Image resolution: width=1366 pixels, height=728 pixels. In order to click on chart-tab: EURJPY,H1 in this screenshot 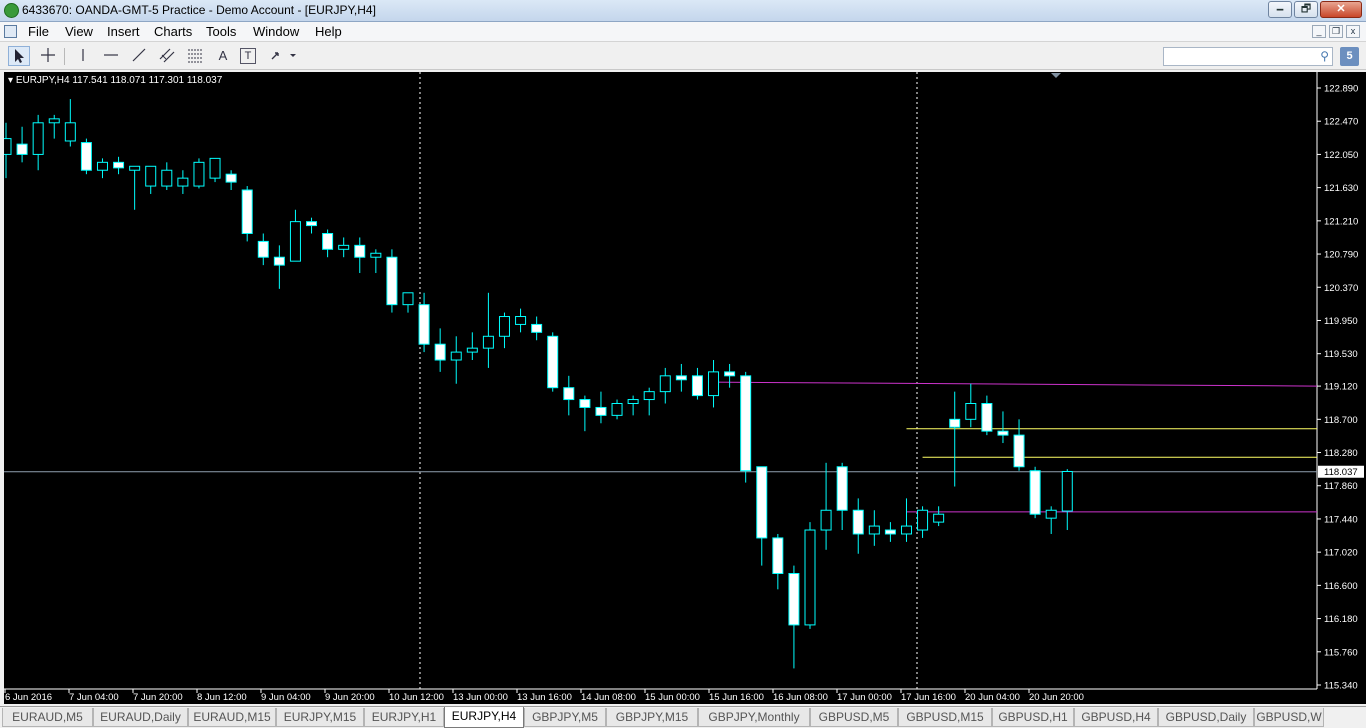, I will do `click(404, 717)`.